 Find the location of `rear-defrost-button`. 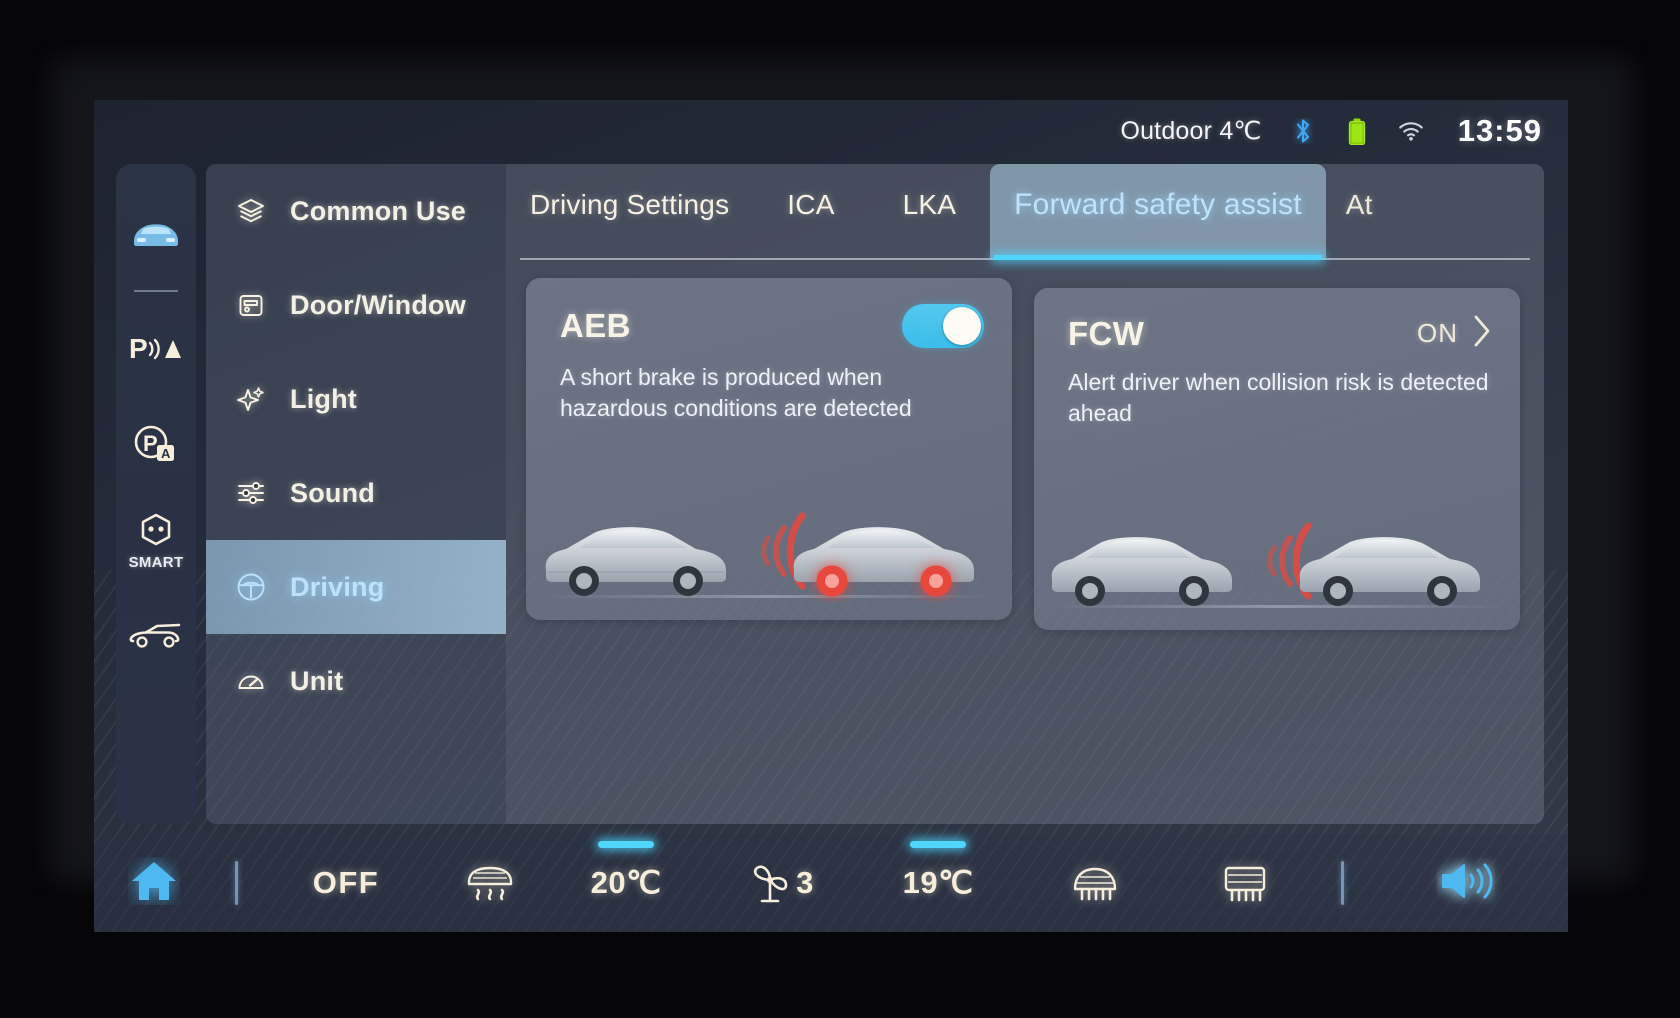

rear-defrost-button is located at coordinates (1095, 883).